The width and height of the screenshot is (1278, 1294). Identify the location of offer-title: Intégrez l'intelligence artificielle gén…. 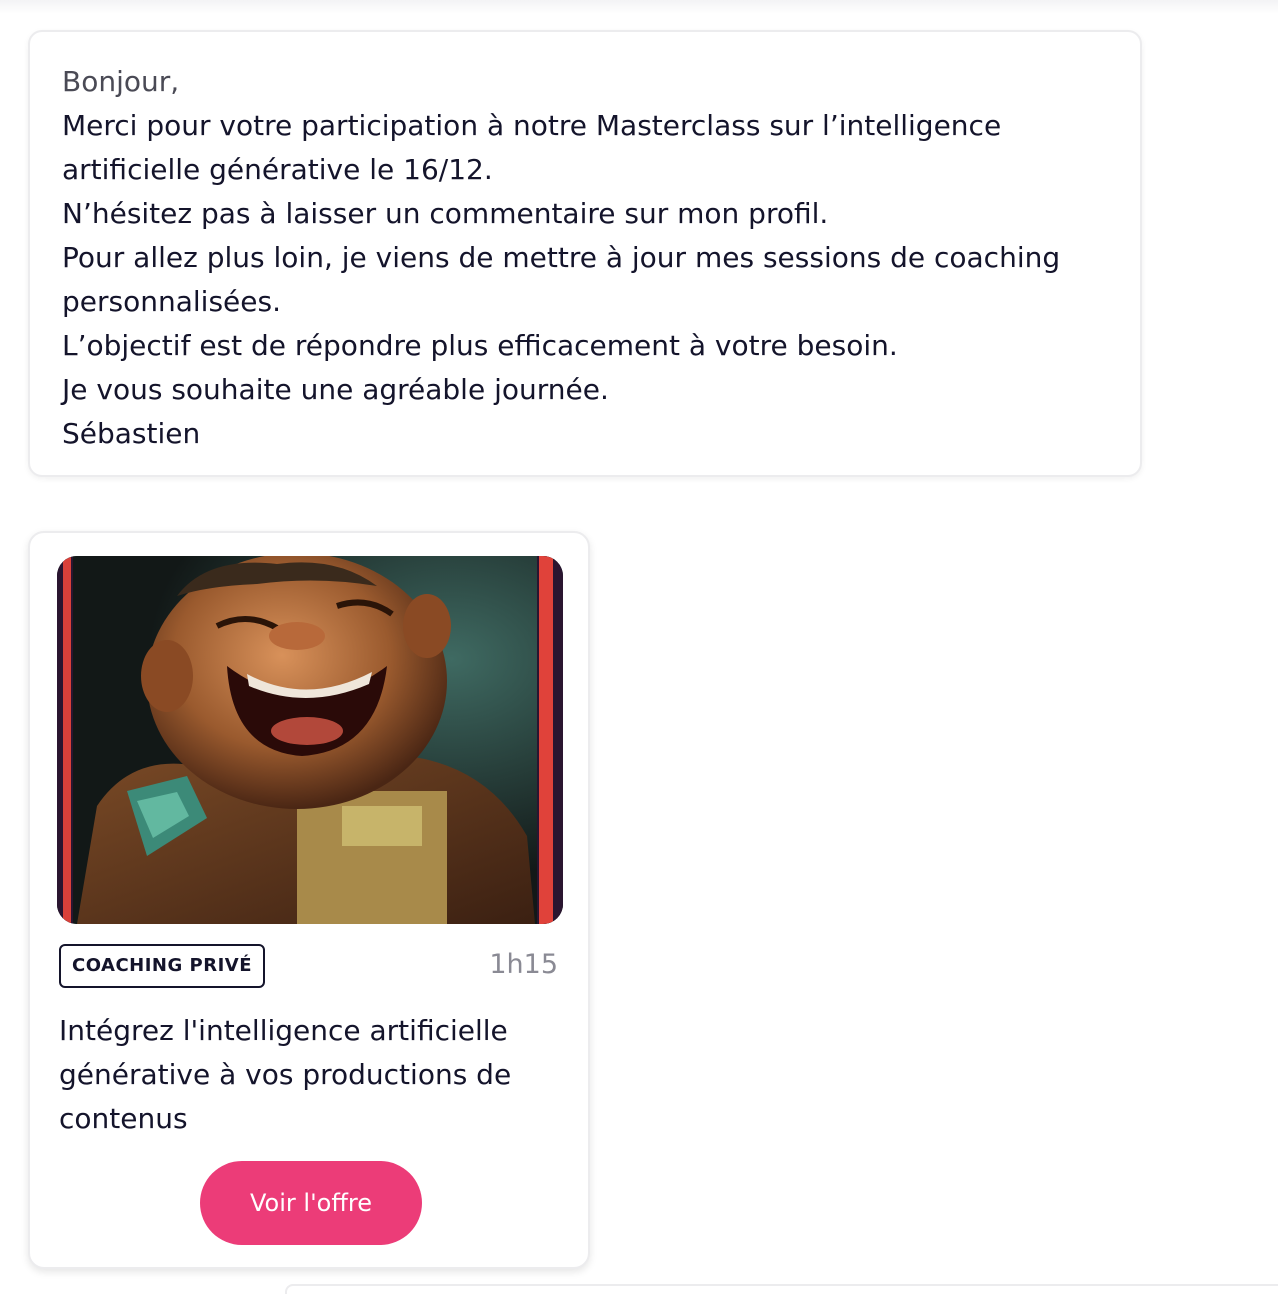
(309, 1075).